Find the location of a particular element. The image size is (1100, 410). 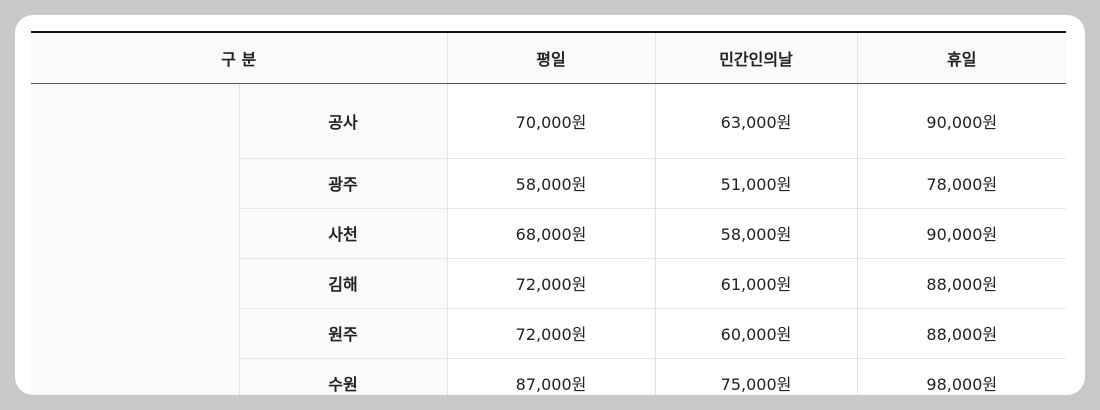

weekday-price: 58,000원 is located at coordinates (551, 183).